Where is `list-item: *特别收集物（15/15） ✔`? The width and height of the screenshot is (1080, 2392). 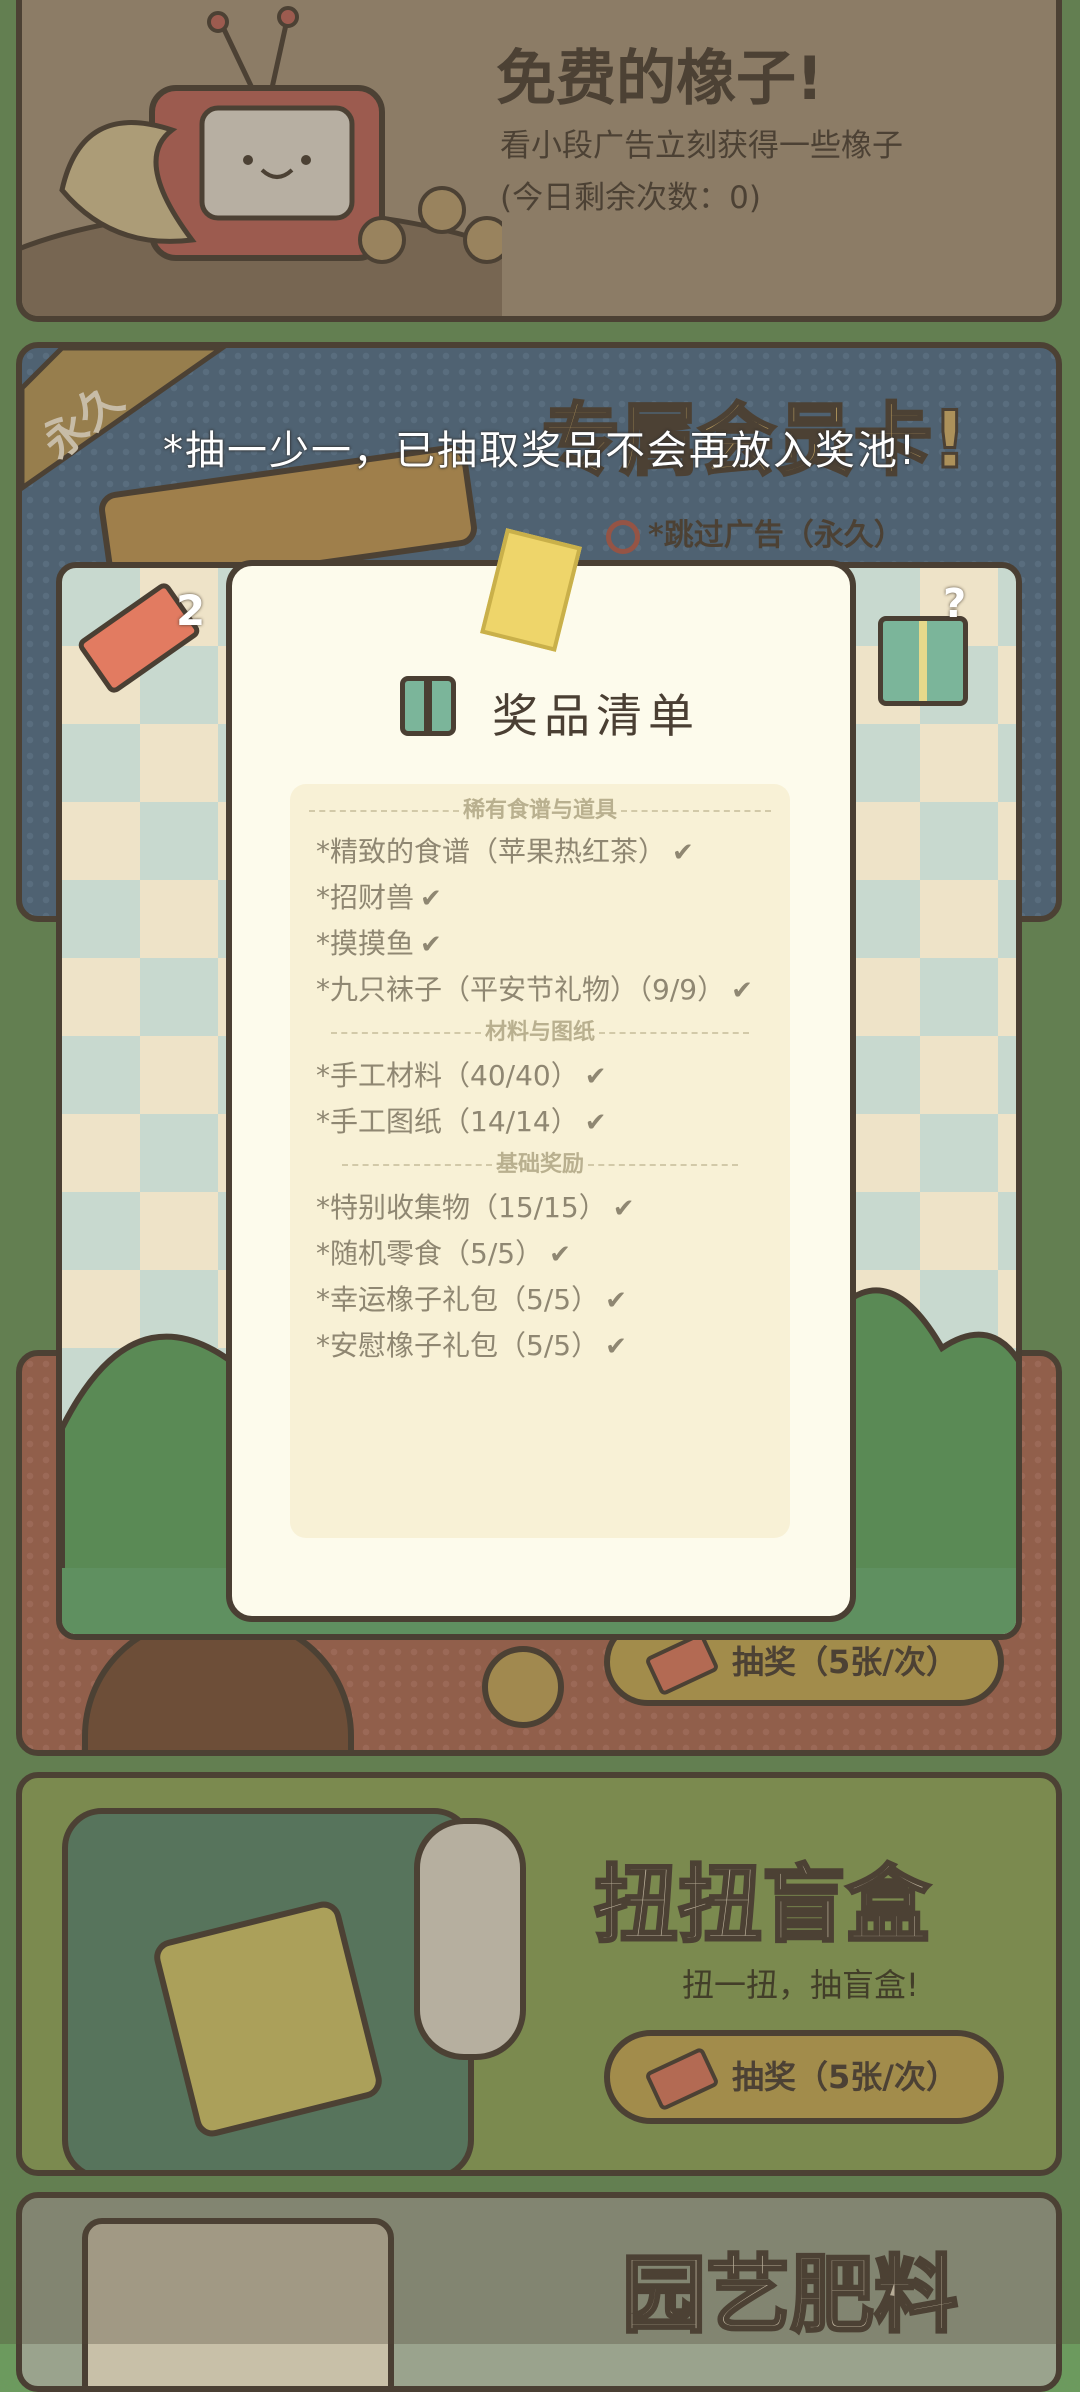
list-item: *特别收集物（15/15） ✔ is located at coordinates (475, 1207).